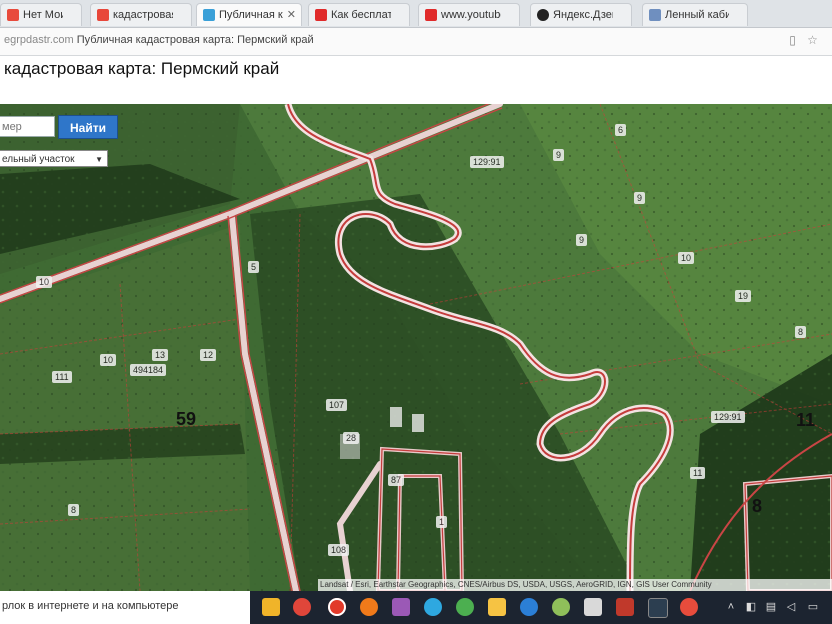 This screenshot has width=832, height=624. I want to click on browser-tab-1: Нет Моих Жн, so click(41, 14).